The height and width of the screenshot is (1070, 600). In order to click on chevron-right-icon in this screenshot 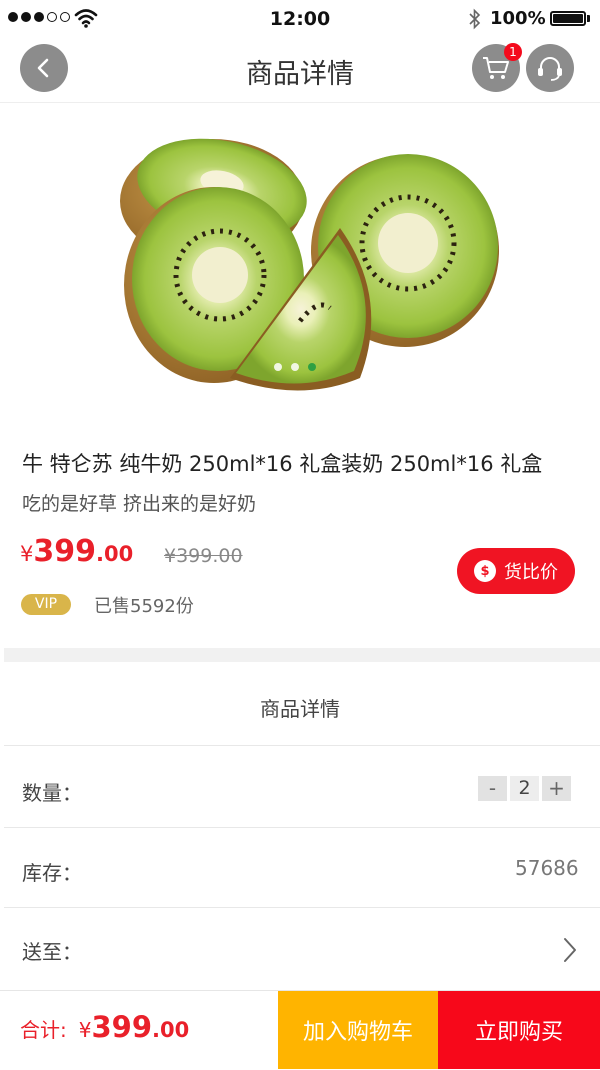, I will do `click(570, 950)`.